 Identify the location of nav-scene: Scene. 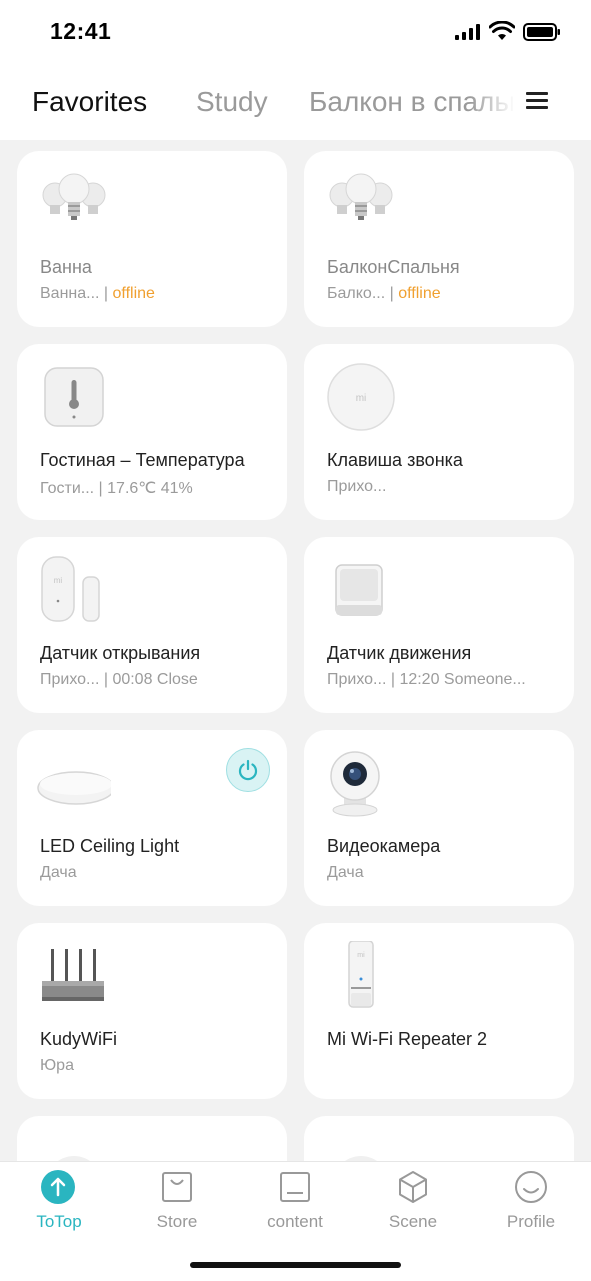
(413, 1202).